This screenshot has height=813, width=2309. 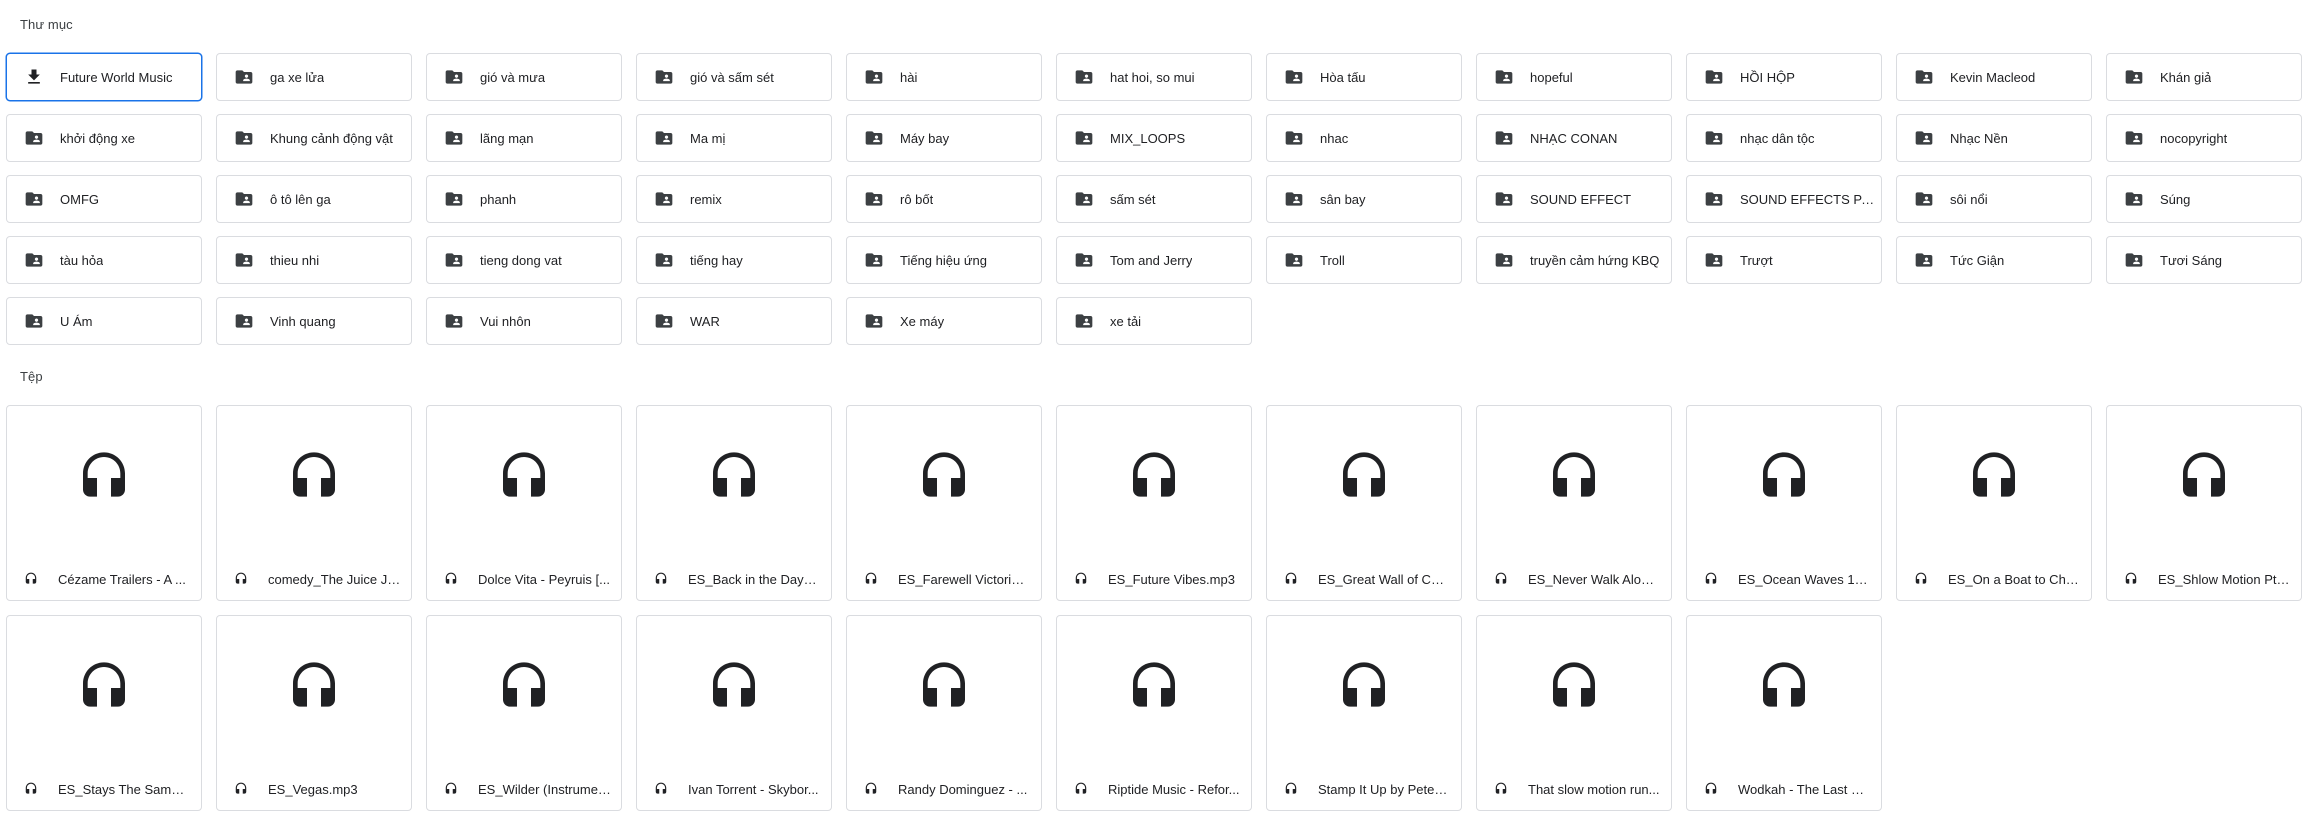 What do you see at coordinates (1994, 138) in the screenshot?
I see `folder-item: Nhạc Nền` at bounding box center [1994, 138].